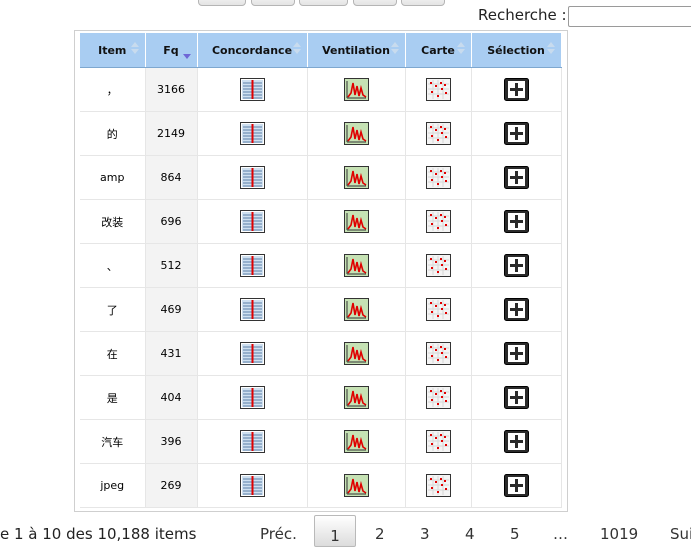 The height and width of the screenshot is (556, 691). I want to click on column-header-fq: Fq, so click(171, 50).